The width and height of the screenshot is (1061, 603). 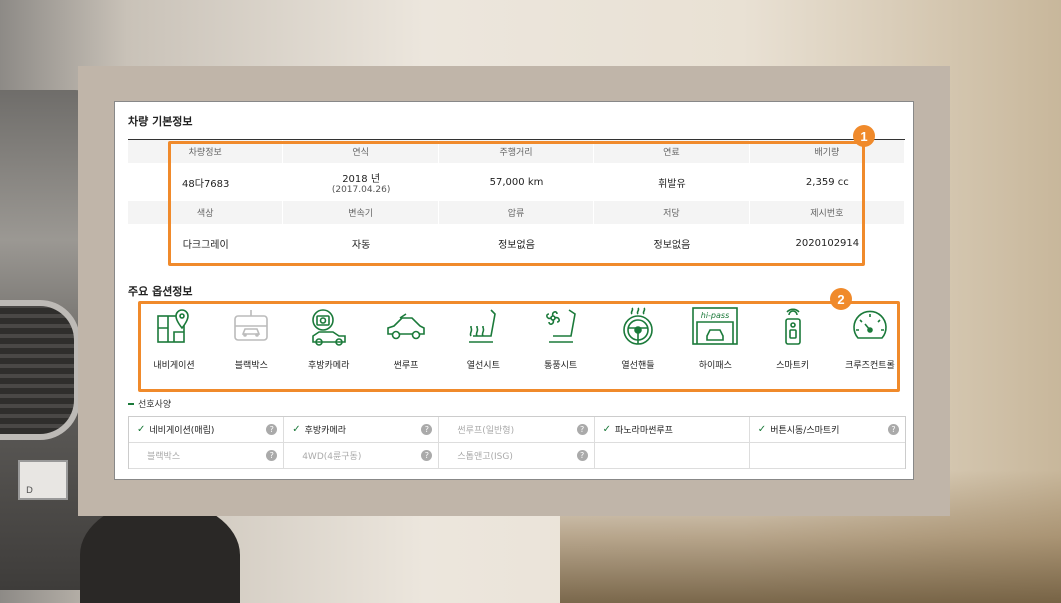 What do you see at coordinates (517, 430) in the screenshot?
I see `preference-item: 썬루프(일반형)?` at bounding box center [517, 430].